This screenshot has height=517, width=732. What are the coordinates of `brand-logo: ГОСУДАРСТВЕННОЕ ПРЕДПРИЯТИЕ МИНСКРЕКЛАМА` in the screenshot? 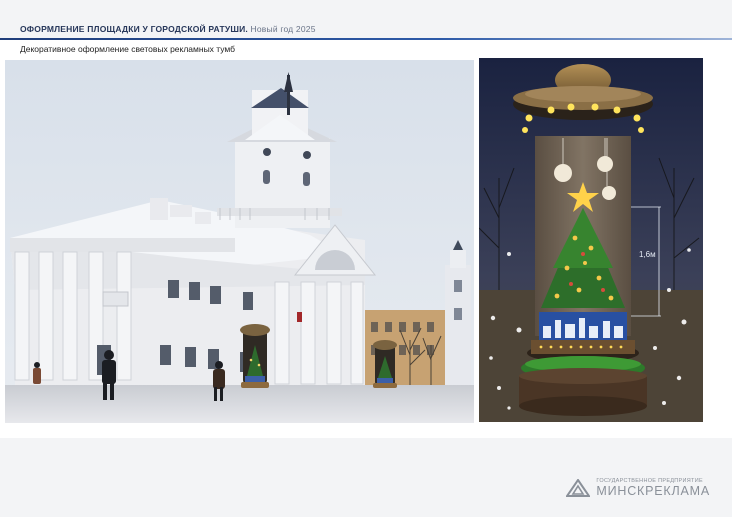 It's located at (638, 488).